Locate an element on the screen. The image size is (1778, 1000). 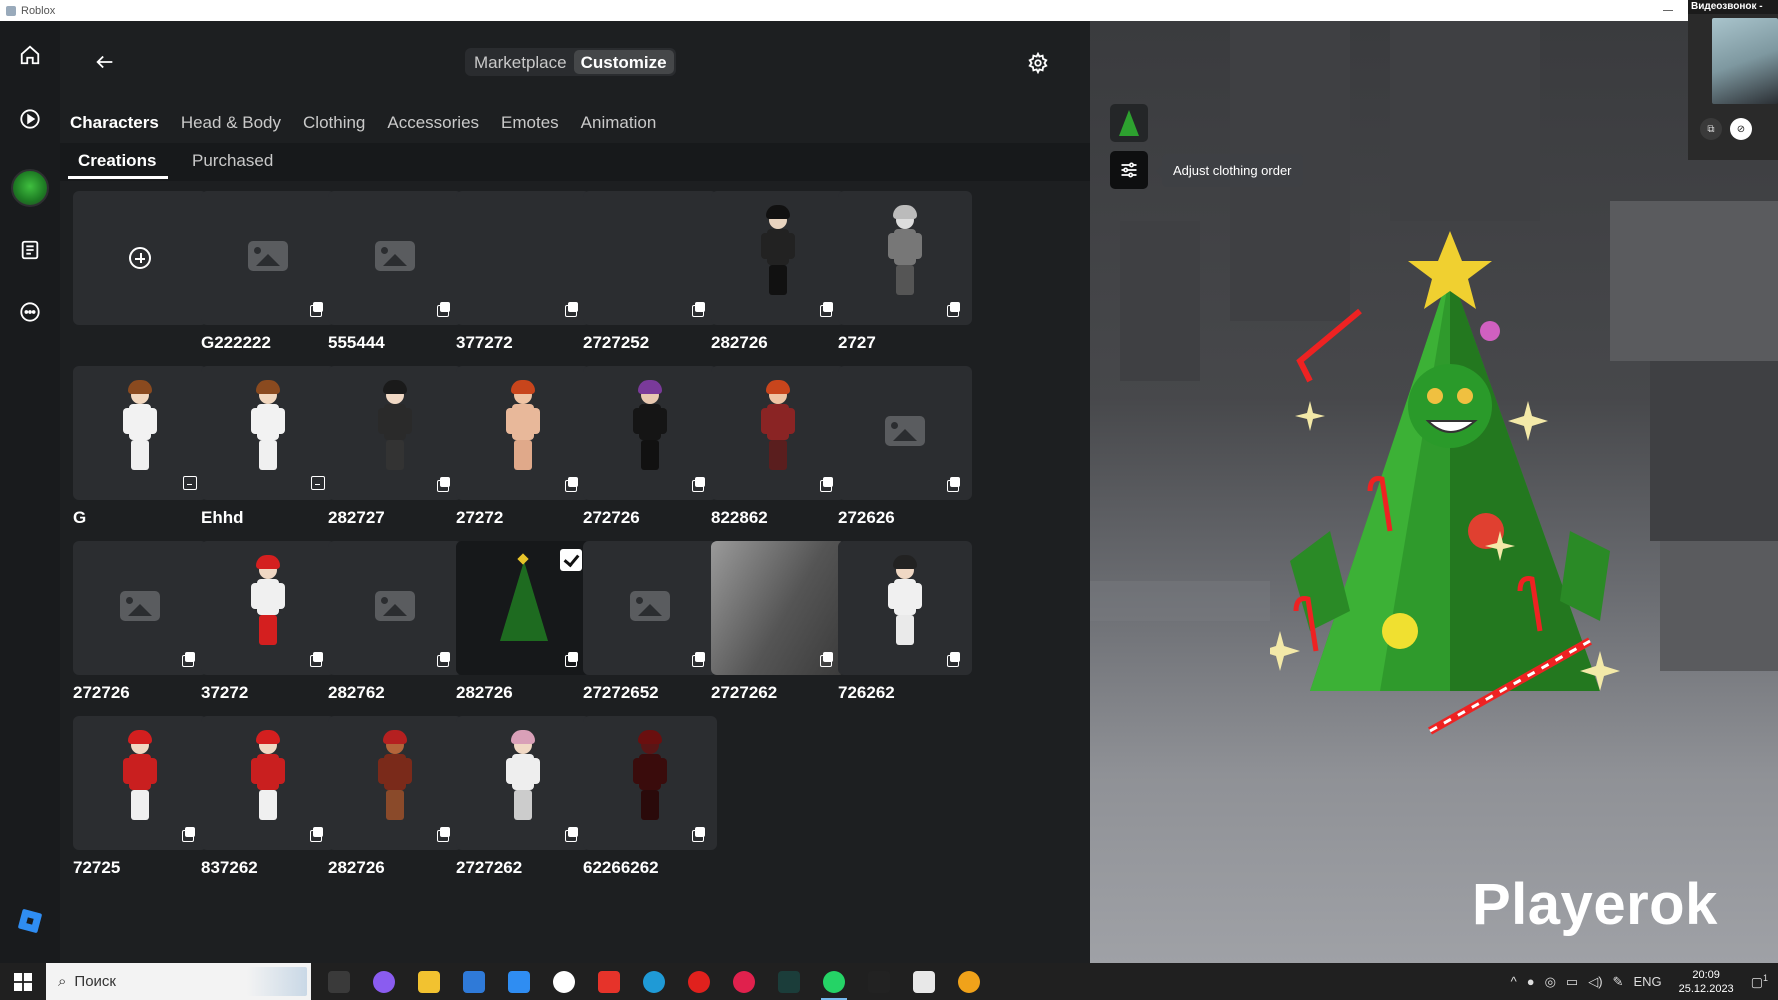
category-accessories: Accessories is located at coordinates (433, 123).